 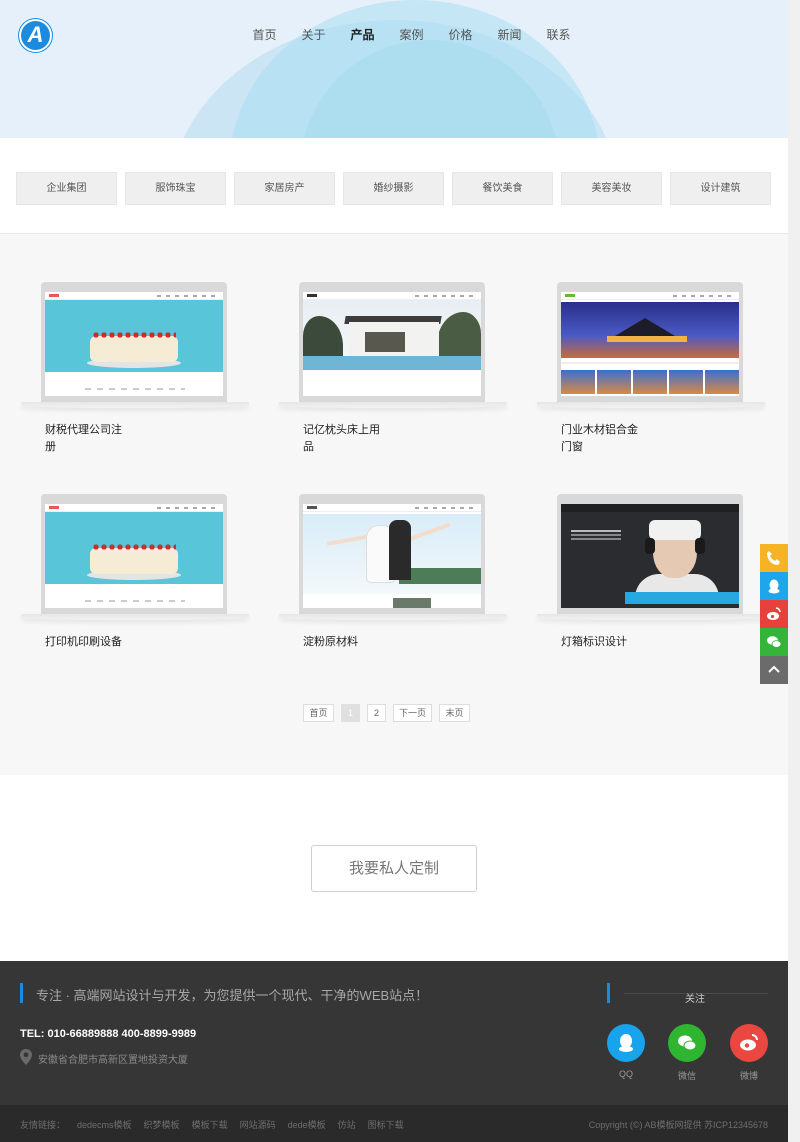 What do you see at coordinates (613, 642) in the screenshot?
I see `product-title: 灯箱标识设计` at bounding box center [613, 642].